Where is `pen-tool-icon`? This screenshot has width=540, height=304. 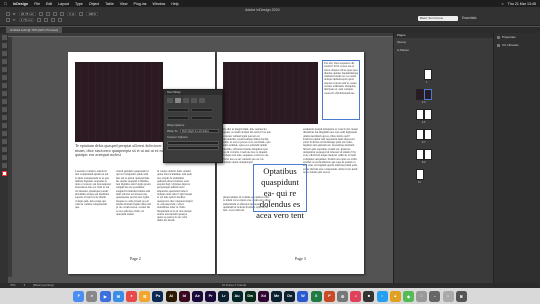
pen-tool-icon is located at coordinates (4, 85).